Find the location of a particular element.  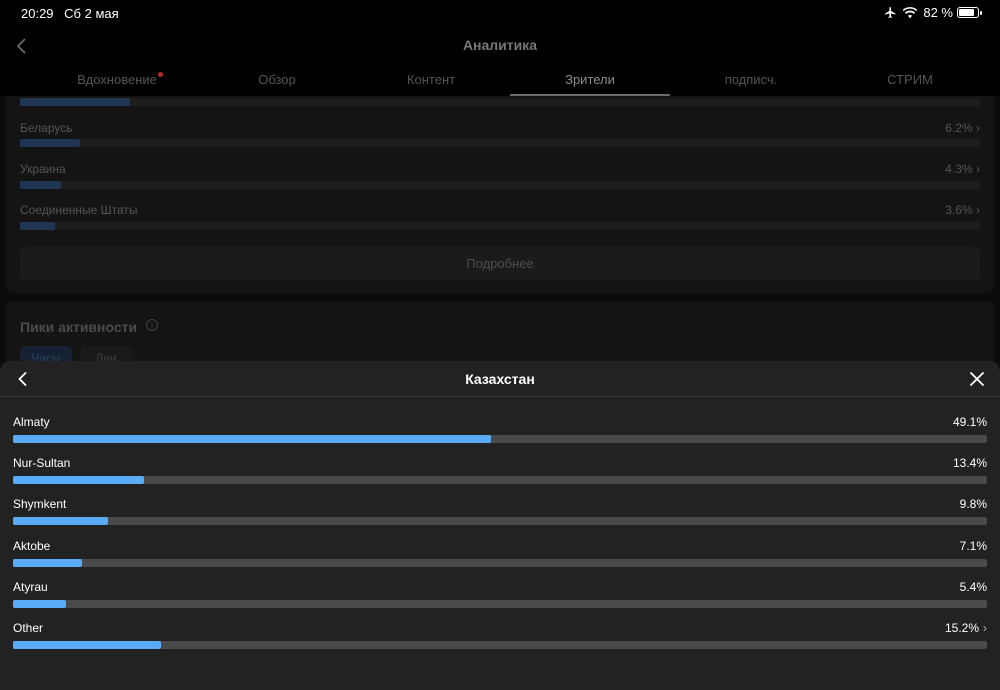

city-percent: 5.4% is located at coordinates (973, 587).